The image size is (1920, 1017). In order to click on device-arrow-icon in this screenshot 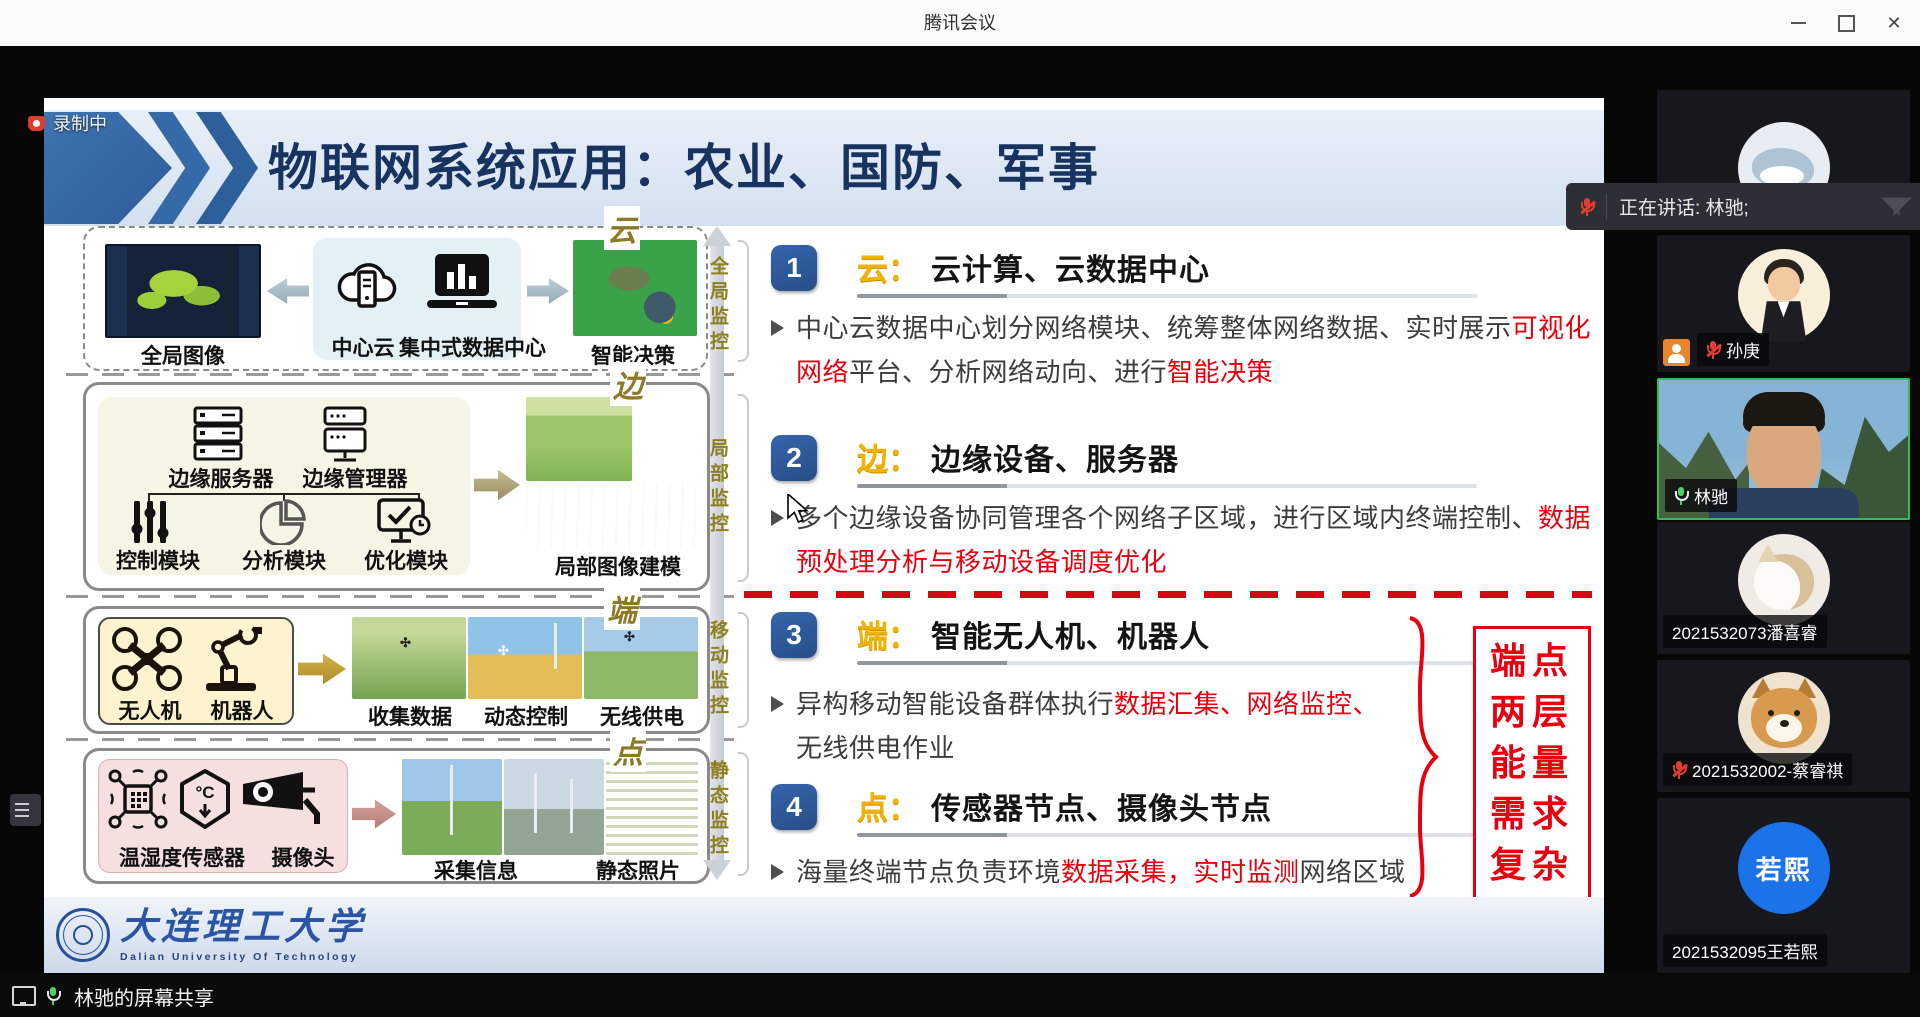, I will do `click(322, 669)`.